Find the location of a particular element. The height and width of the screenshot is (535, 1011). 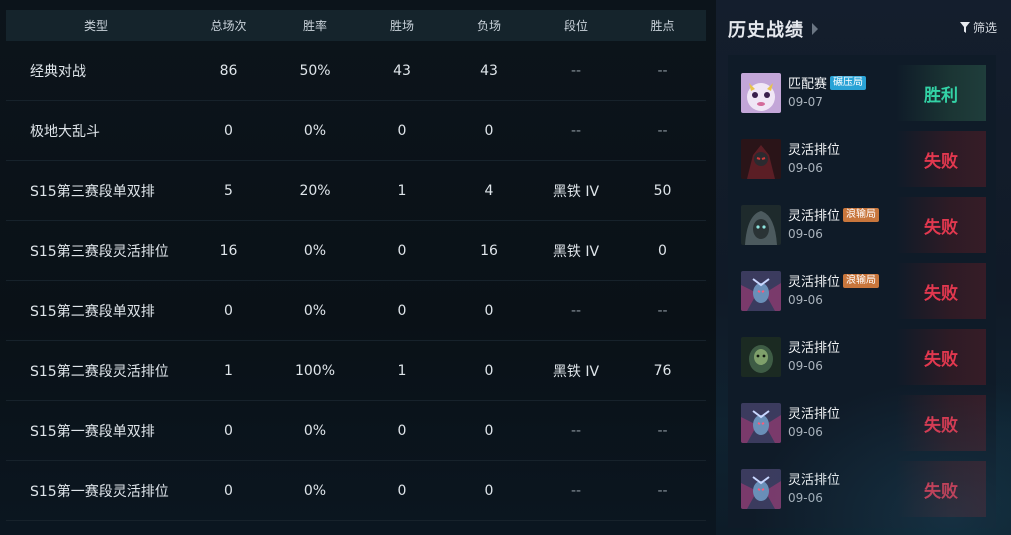

cell-total: 1 is located at coordinates (228, 370).